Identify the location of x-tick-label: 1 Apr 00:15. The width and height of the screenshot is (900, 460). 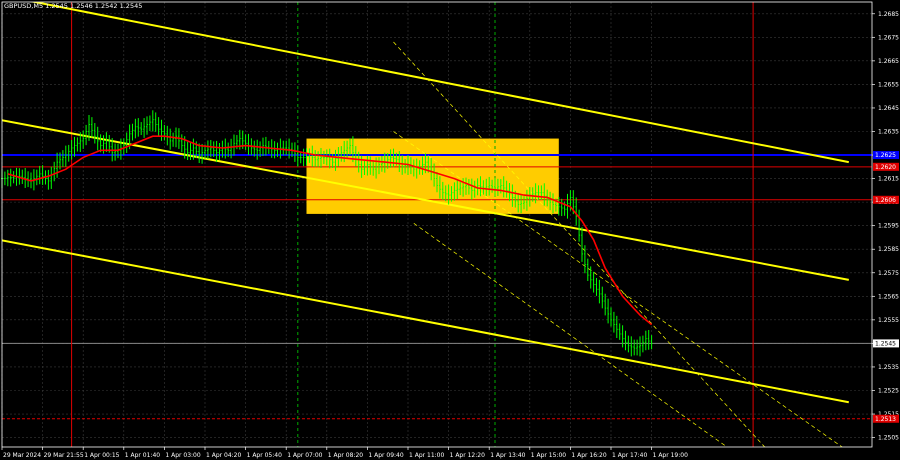
(101, 455).